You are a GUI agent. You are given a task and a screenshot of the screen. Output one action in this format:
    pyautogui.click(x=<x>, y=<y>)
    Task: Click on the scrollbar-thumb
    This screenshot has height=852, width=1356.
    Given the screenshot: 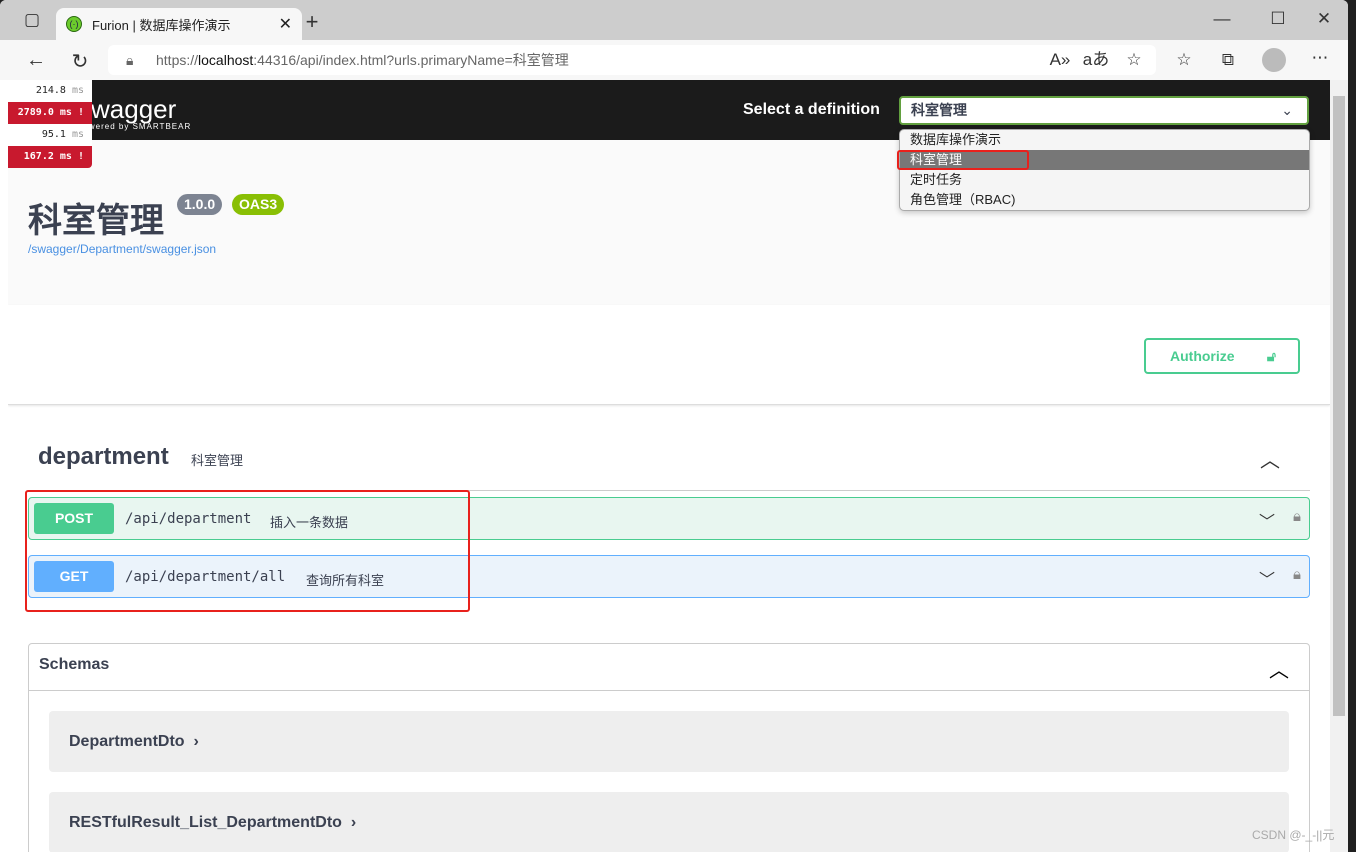 What is the action you would take?
    pyautogui.click(x=1339, y=406)
    